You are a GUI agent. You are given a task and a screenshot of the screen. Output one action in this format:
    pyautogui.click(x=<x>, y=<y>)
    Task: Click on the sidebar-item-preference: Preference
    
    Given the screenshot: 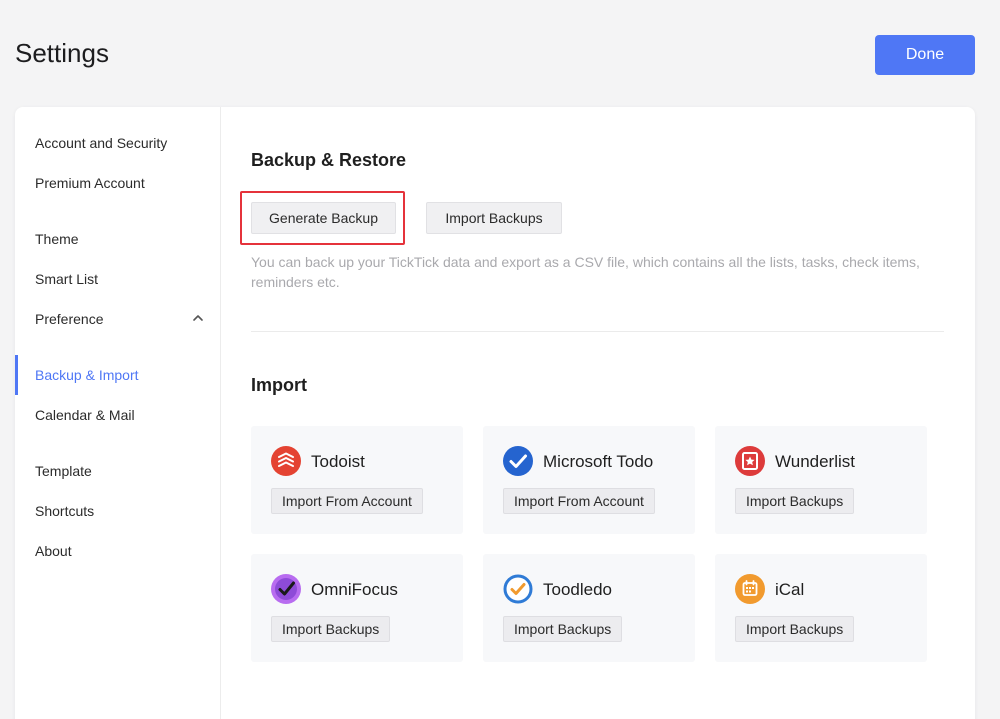 What is the action you would take?
    pyautogui.click(x=117, y=319)
    